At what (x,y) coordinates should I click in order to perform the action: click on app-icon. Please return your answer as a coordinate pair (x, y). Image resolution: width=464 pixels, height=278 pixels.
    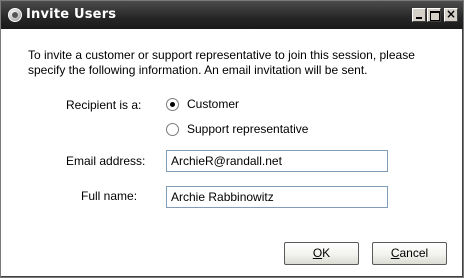
    Looking at the image, I should click on (15, 15).